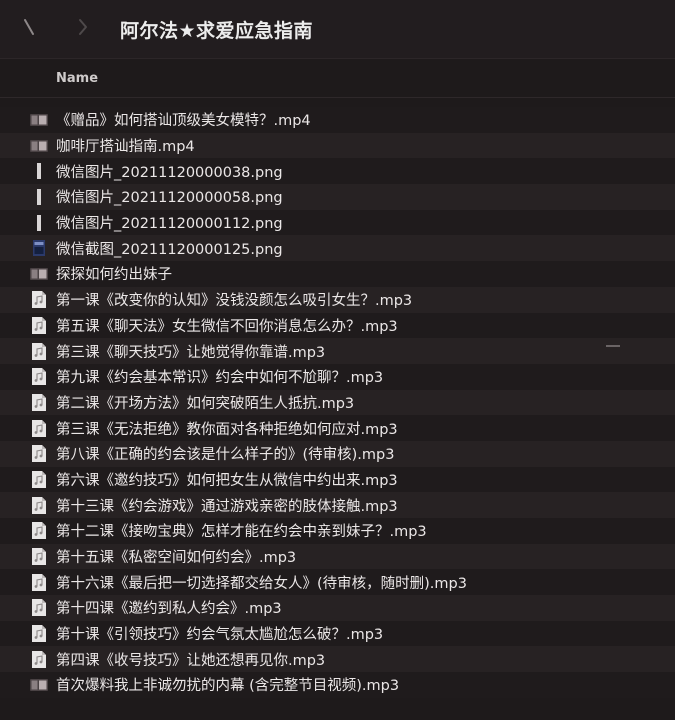 This screenshot has width=675, height=720. Describe the element at coordinates (234, 301) in the screenshot. I see `file-name: 第一课《改变你的认知》没钱没颜怎么吸引女生？.mp3` at that location.